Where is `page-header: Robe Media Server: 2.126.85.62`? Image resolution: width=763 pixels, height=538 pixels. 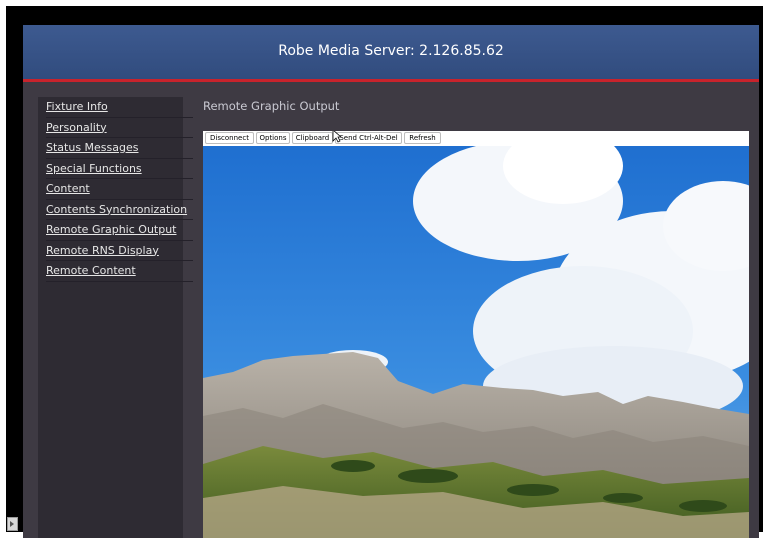 page-header: Robe Media Server: 2.126.85.62 is located at coordinates (391, 53).